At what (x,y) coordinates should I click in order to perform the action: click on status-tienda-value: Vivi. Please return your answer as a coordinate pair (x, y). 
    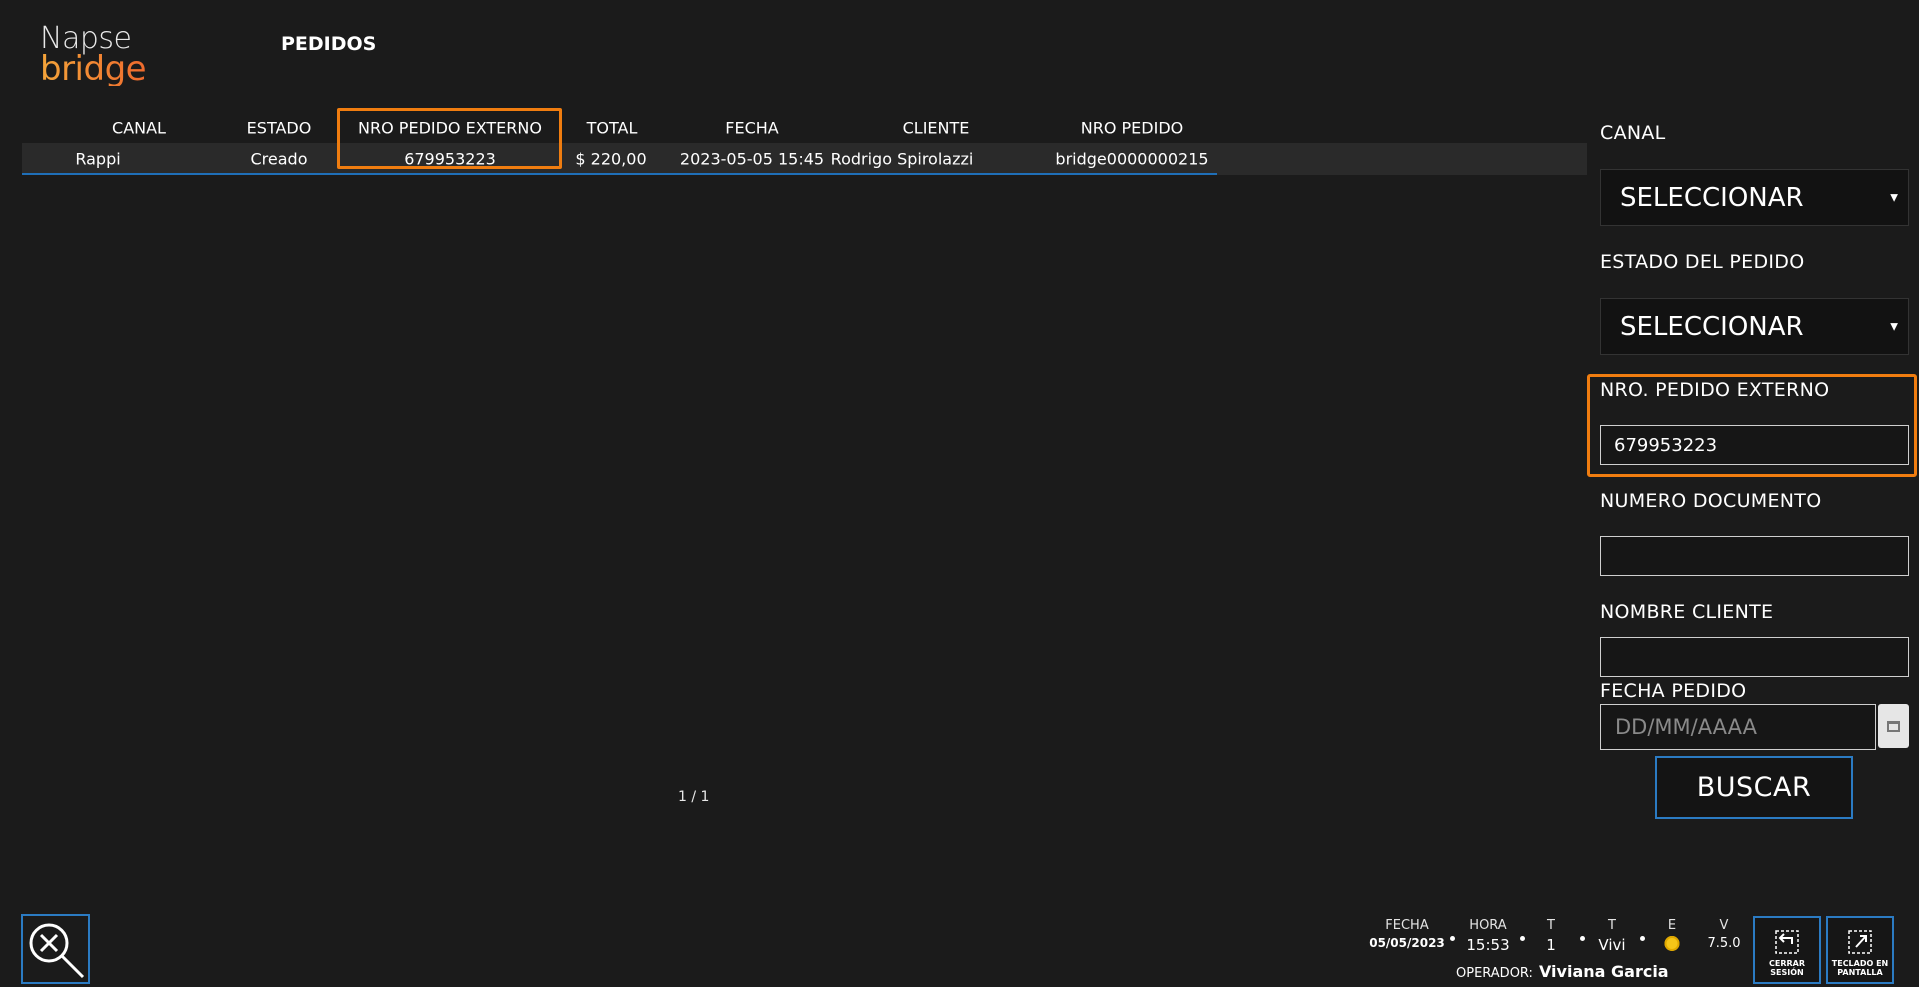
    Looking at the image, I should click on (1612, 945).